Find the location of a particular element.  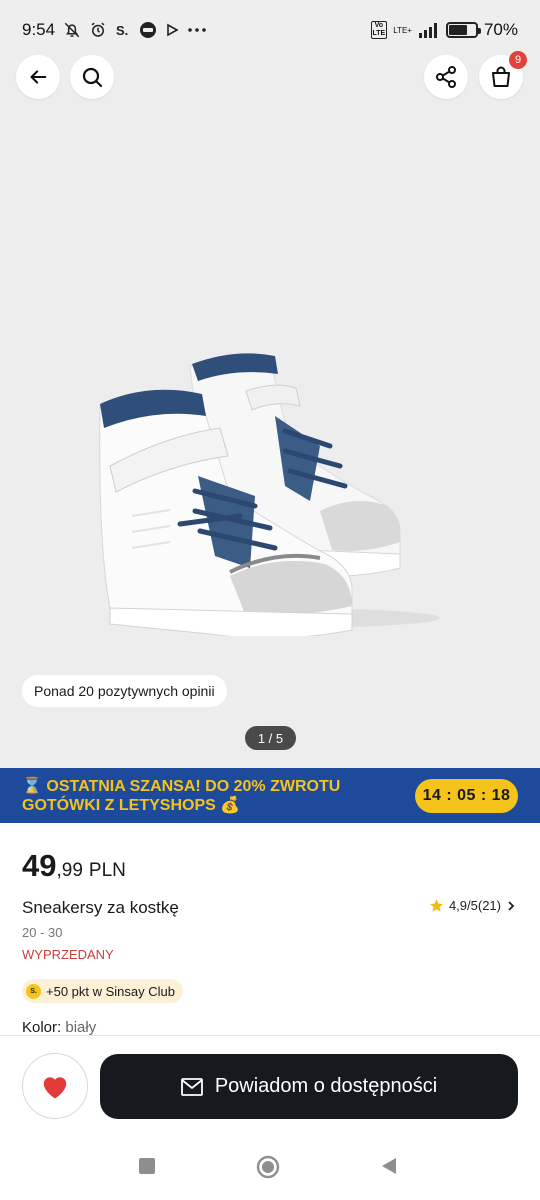

action-bar: Powiadom o dostępności is located at coordinates (270, 1085).